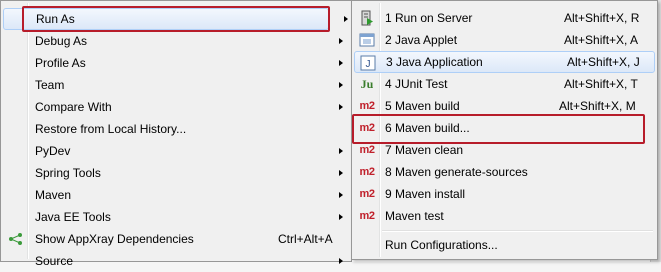  Describe the element at coordinates (54, 261) in the screenshot. I see `menu-item-label: Source` at that location.